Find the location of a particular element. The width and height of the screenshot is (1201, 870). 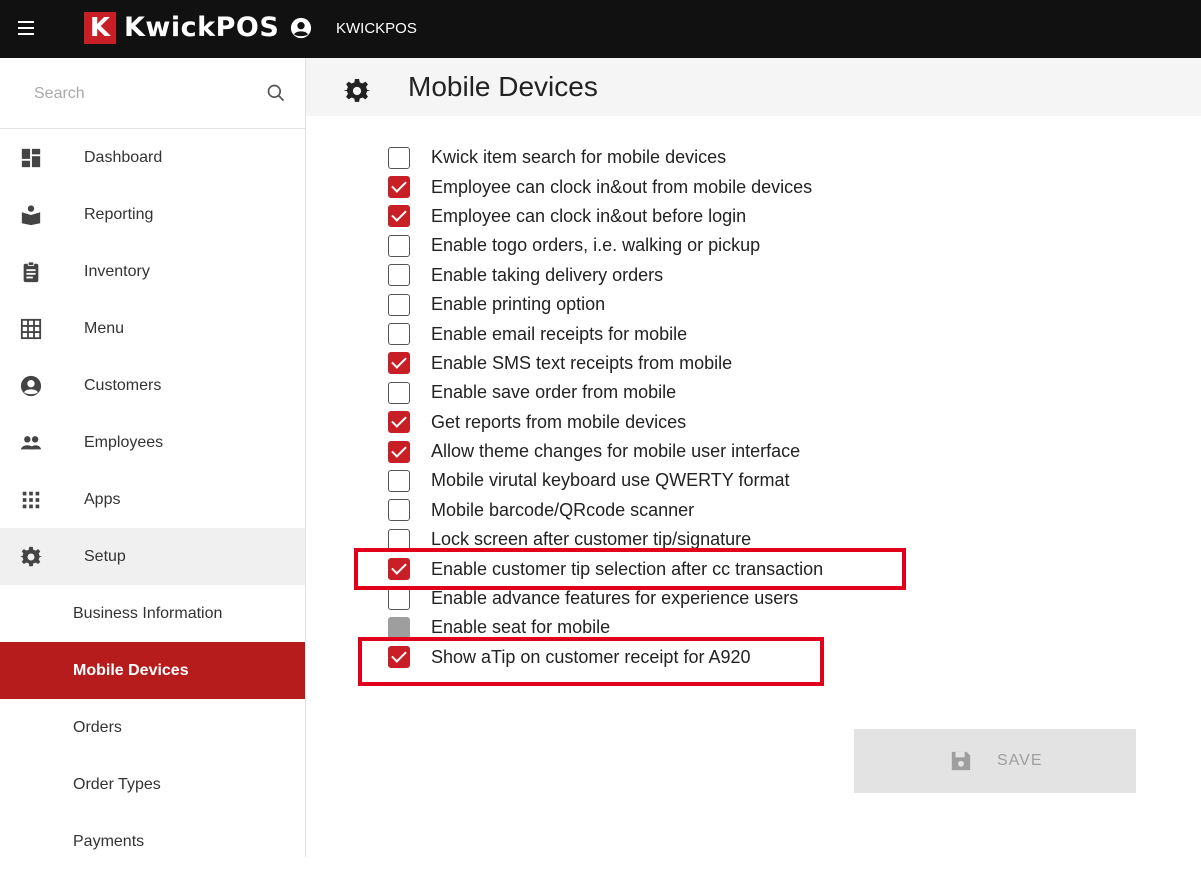

option-label: Enable printing option is located at coordinates (518, 304).